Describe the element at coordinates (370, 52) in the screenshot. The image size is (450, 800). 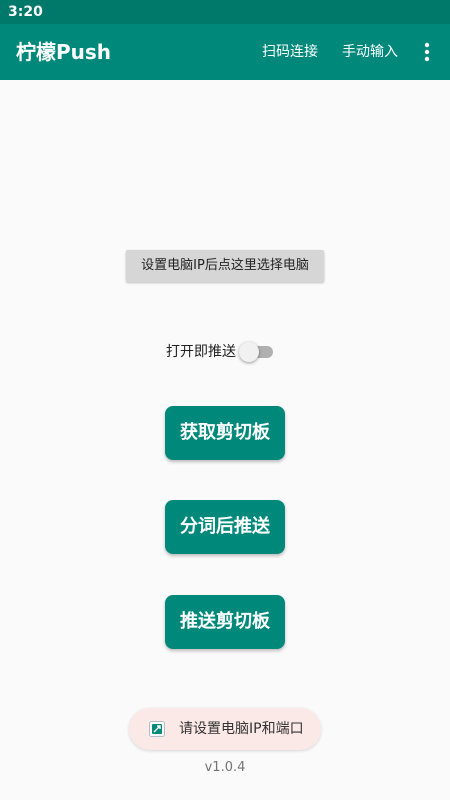
I see `manual-input-button: 手动输入` at that location.